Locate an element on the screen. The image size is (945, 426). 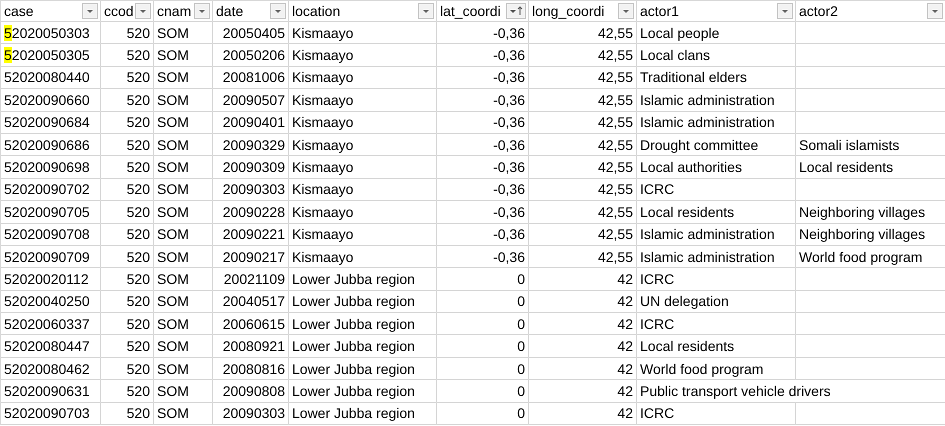
table-cell: Local residents is located at coordinates (716, 212).